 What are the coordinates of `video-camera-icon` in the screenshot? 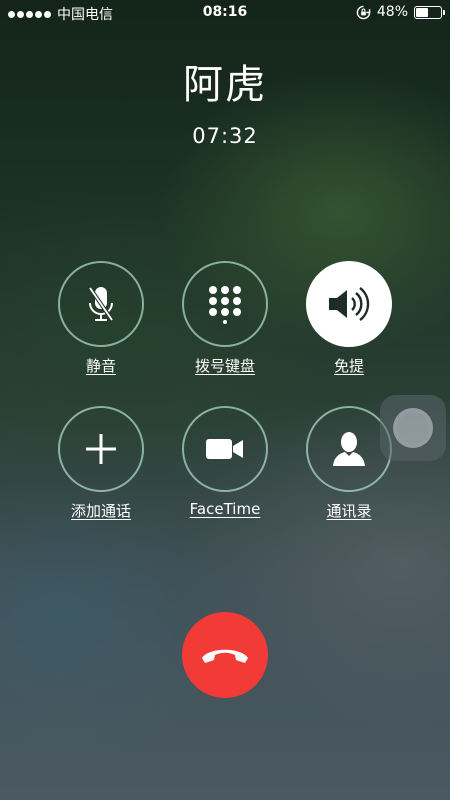 It's located at (224, 449).